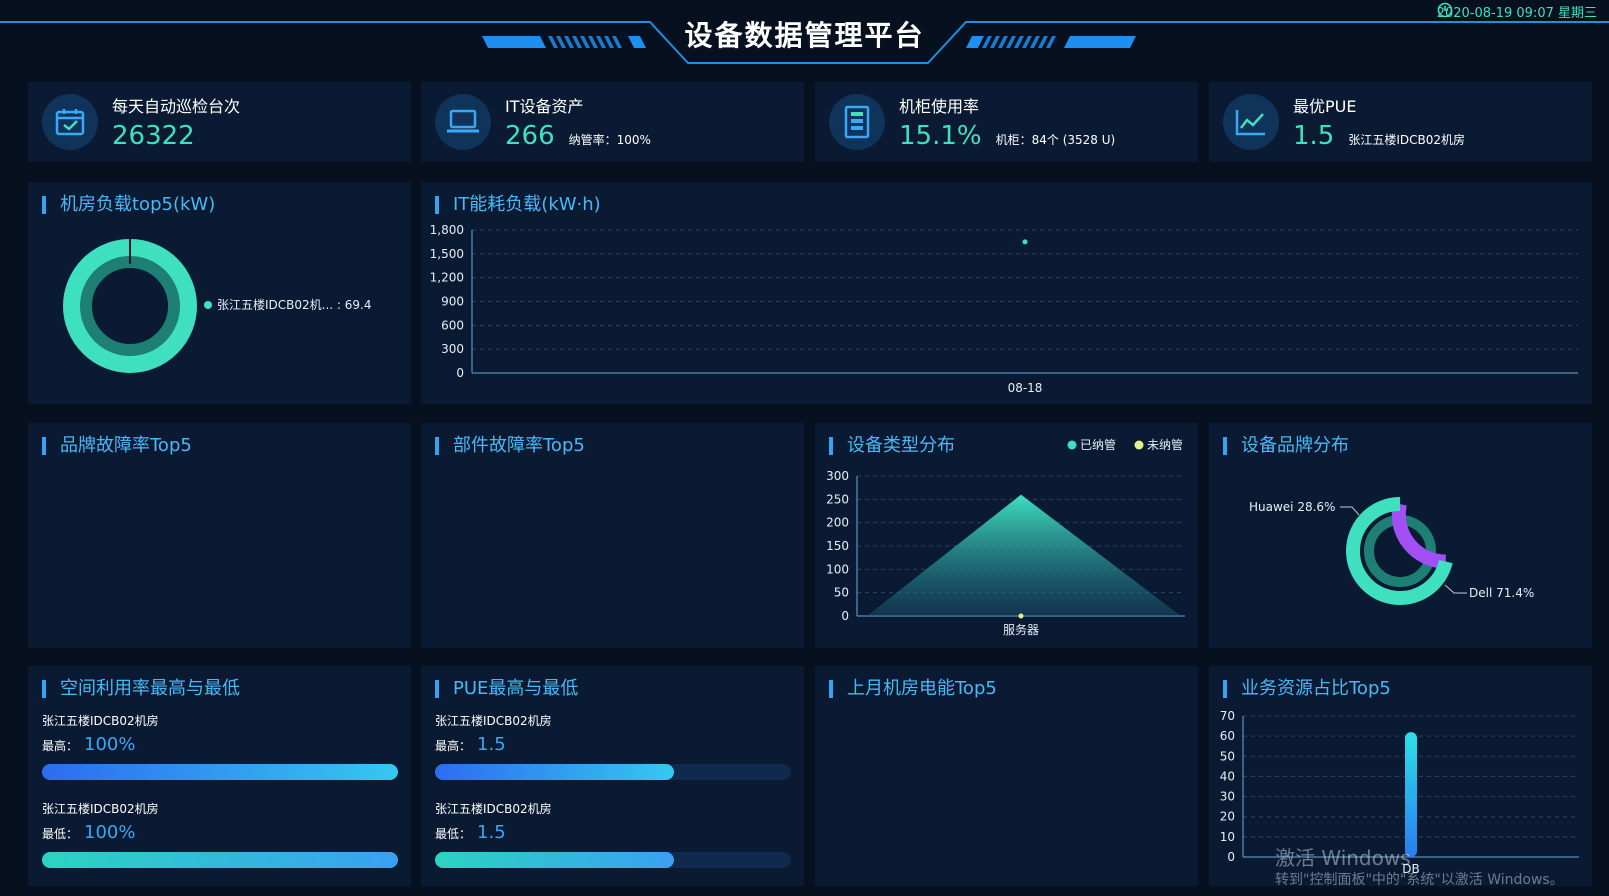 Image resolution: width=1609 pixels, height=896 pixels. Describe the element at coordinates (1004, 309) in the screenshot. I see `it-energy-chart: 0 300 600 900 1,200 1,500 1,800 08-18` at that location.